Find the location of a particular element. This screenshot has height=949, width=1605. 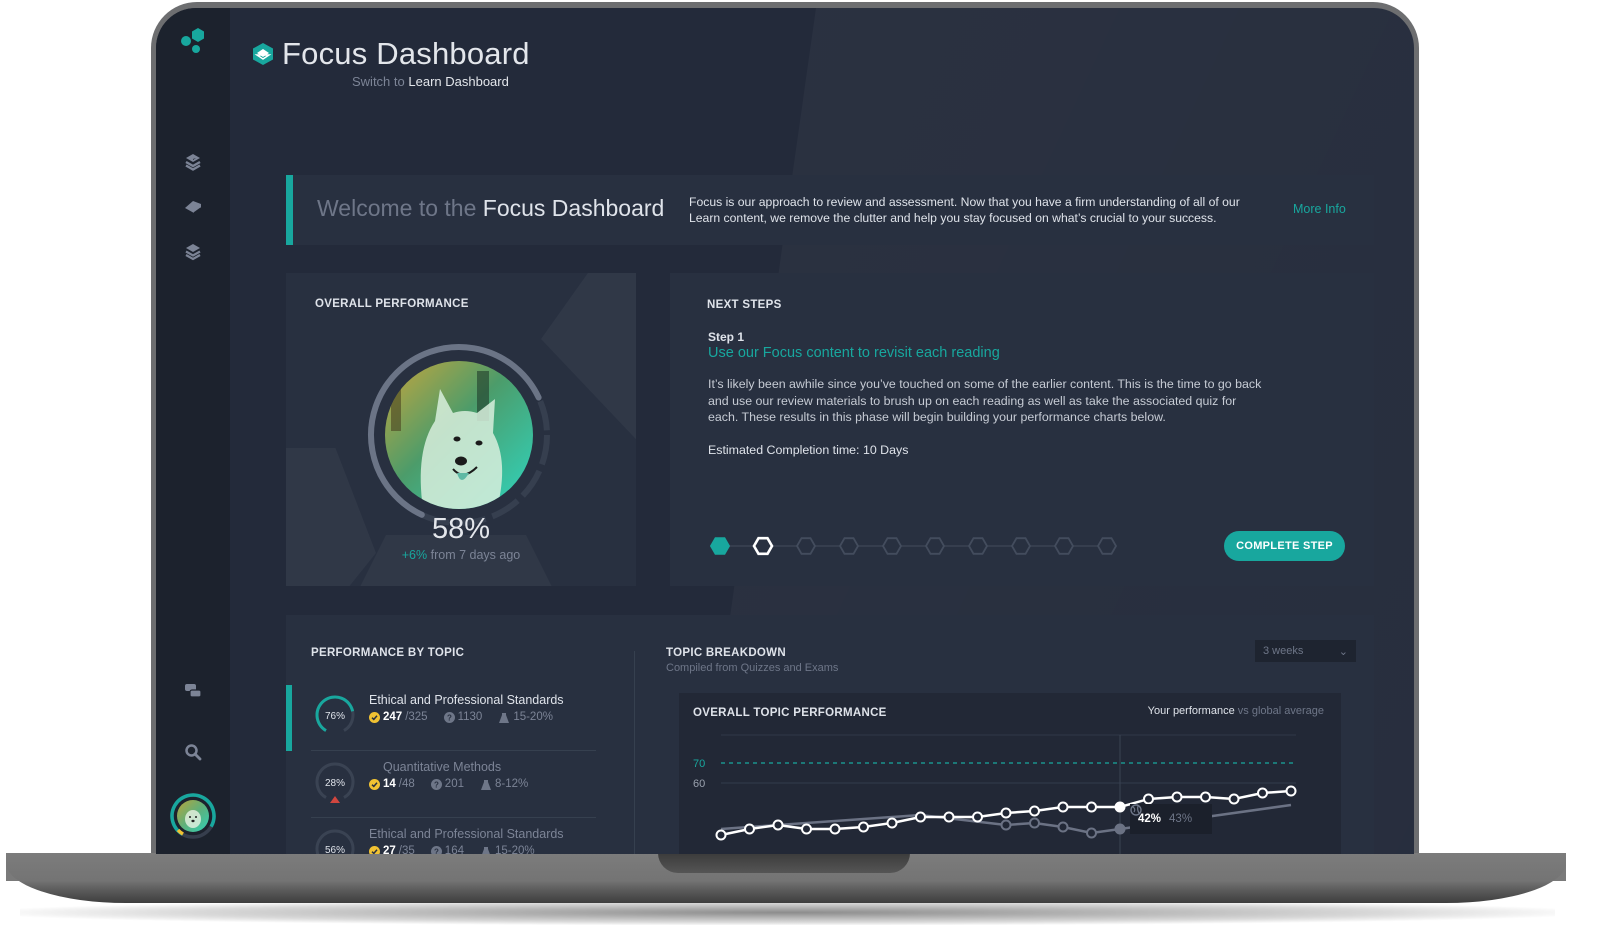

sidebar-item-search is located at coordinates (193, 752).